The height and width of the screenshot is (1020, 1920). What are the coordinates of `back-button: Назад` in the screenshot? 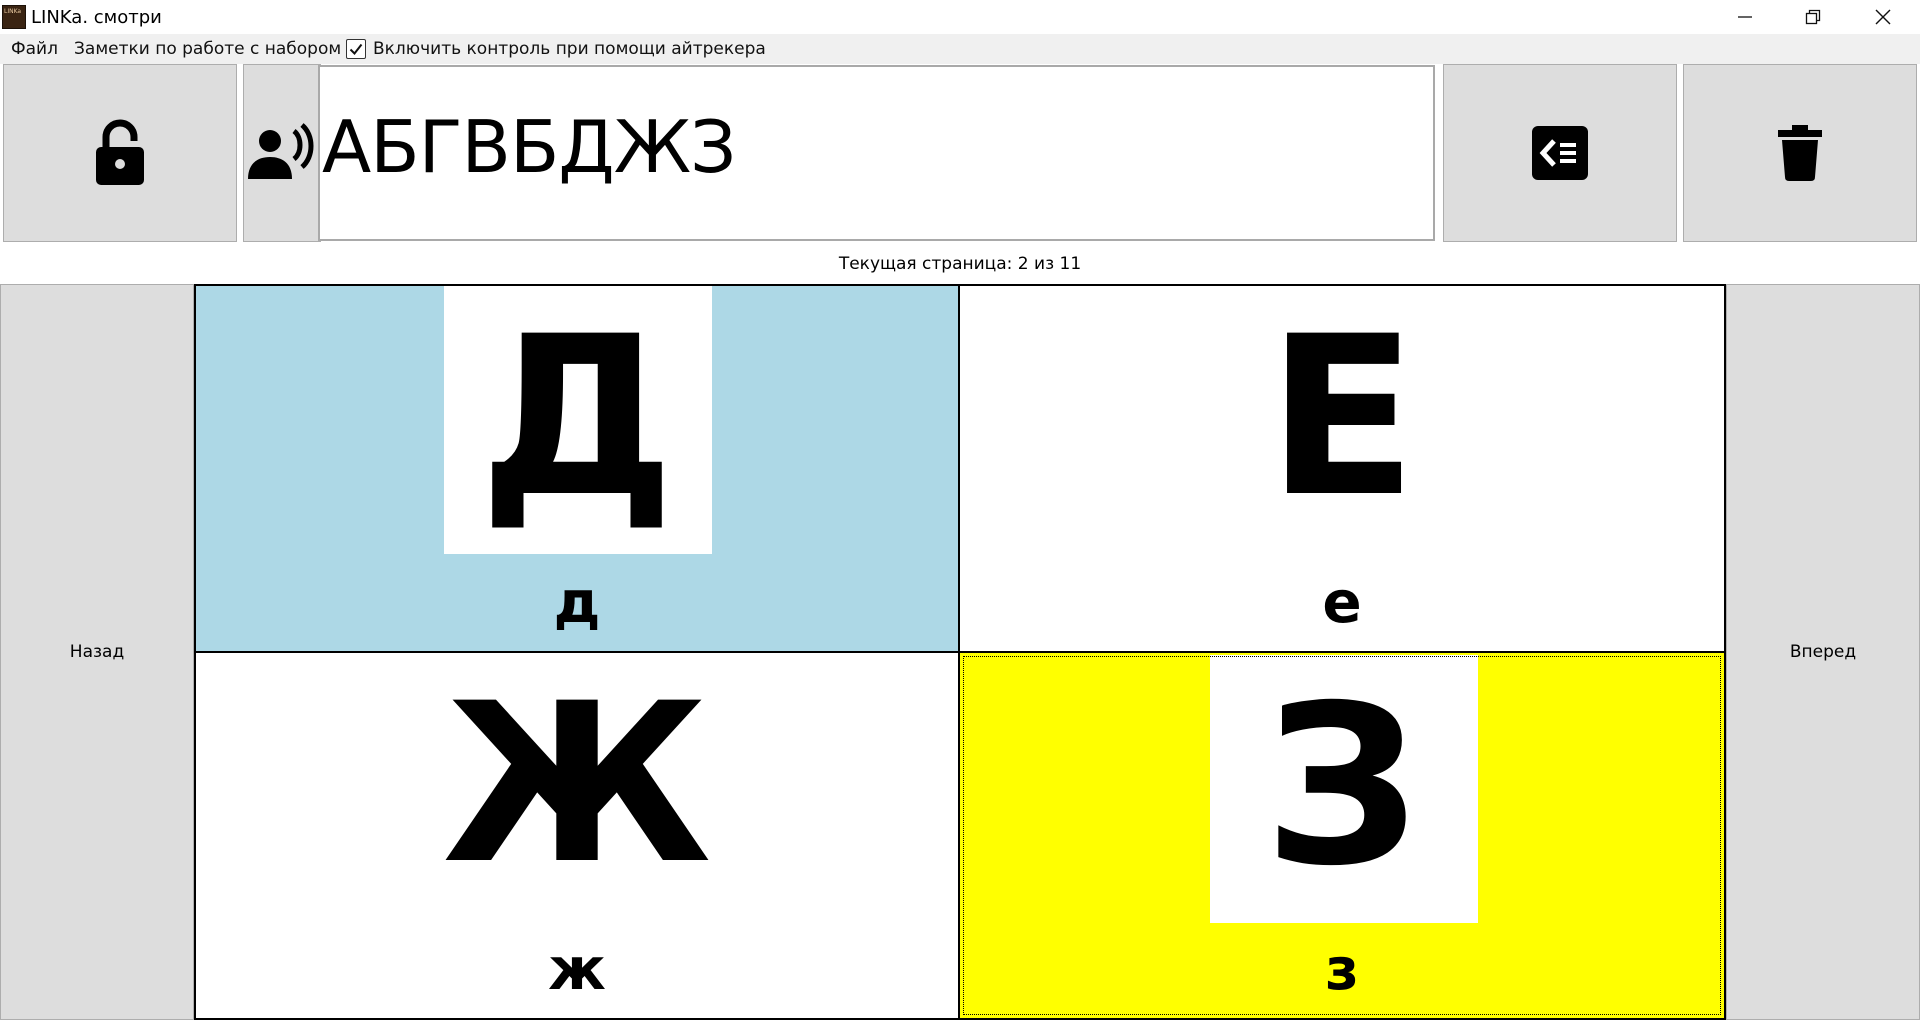 It's located at (97, 652).